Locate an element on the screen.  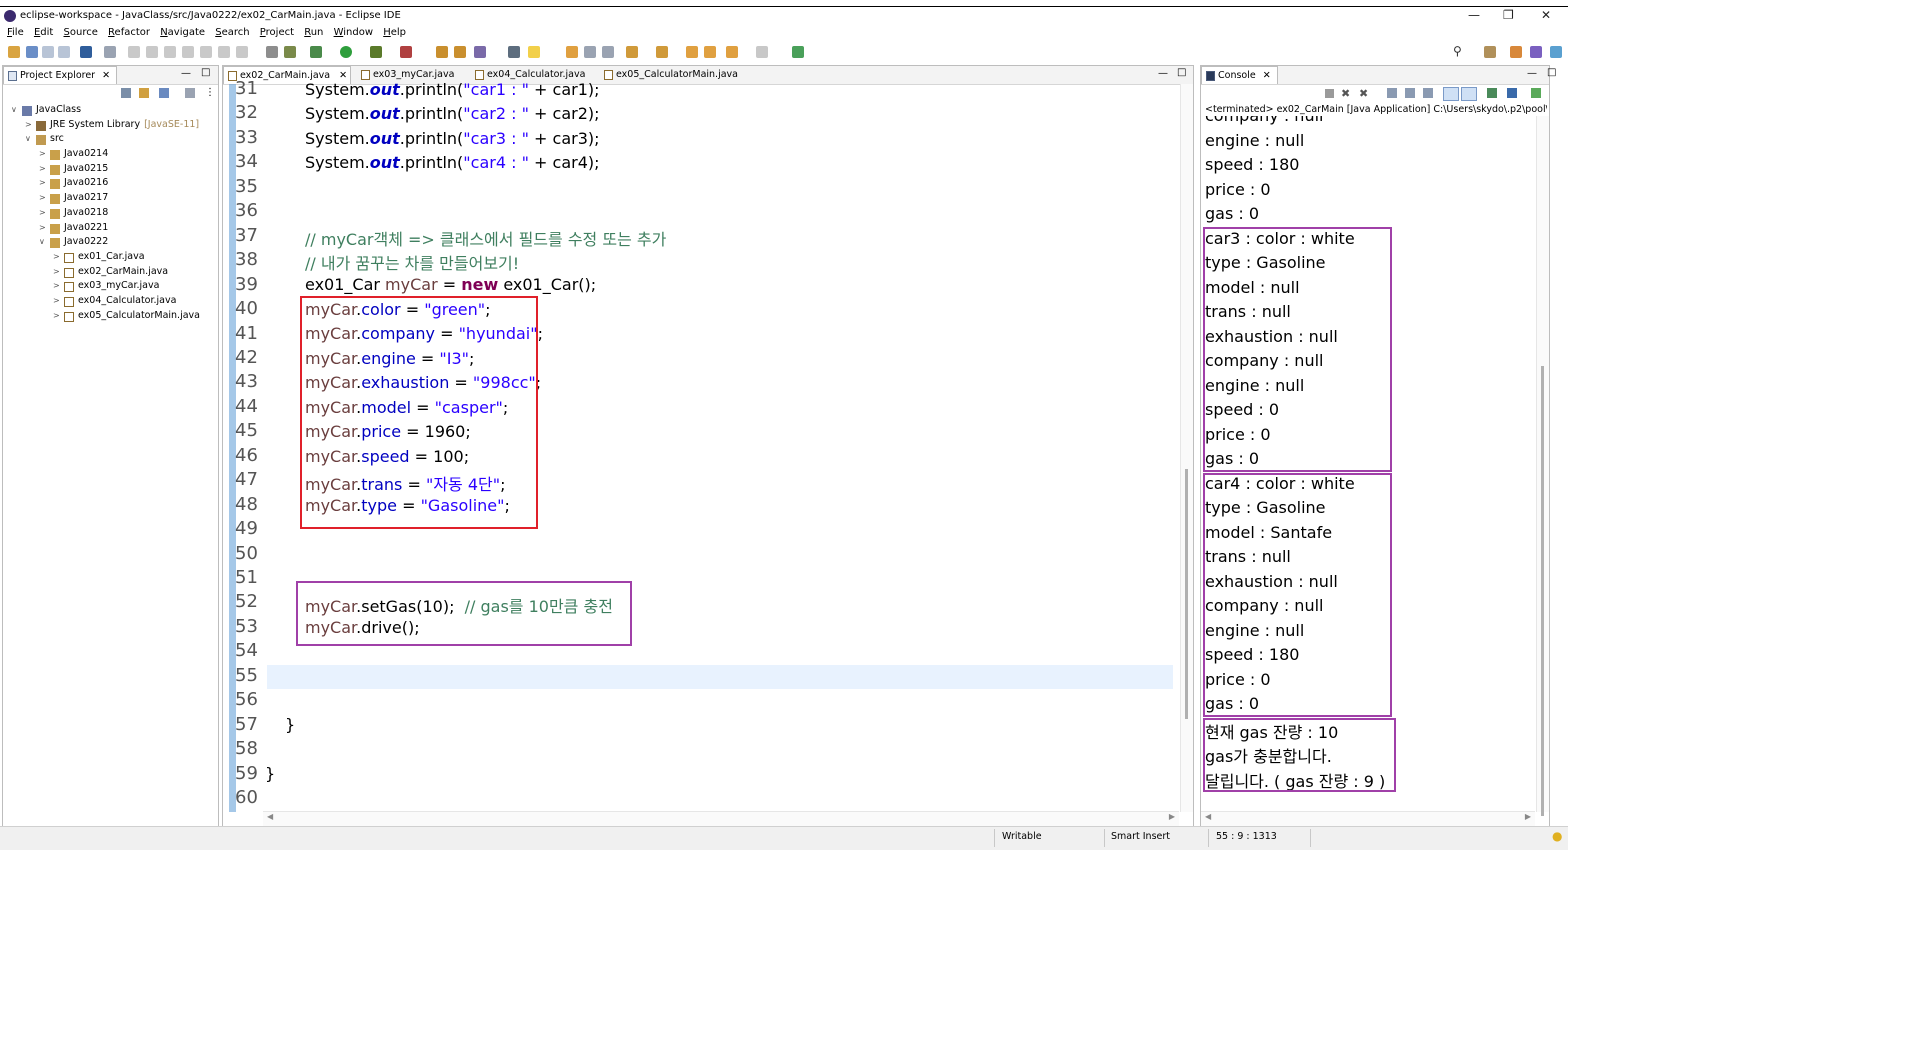
code-line-37: // myCar객체 => 클래스에서 필드를 수정 또는 추가 is located at coordinates (485, 238).